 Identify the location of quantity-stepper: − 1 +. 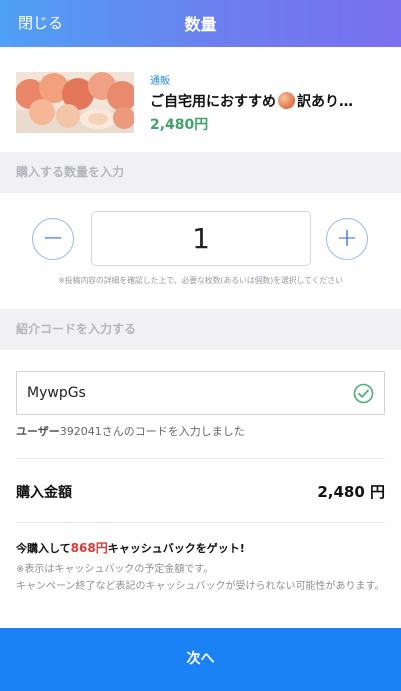
(200, 239).